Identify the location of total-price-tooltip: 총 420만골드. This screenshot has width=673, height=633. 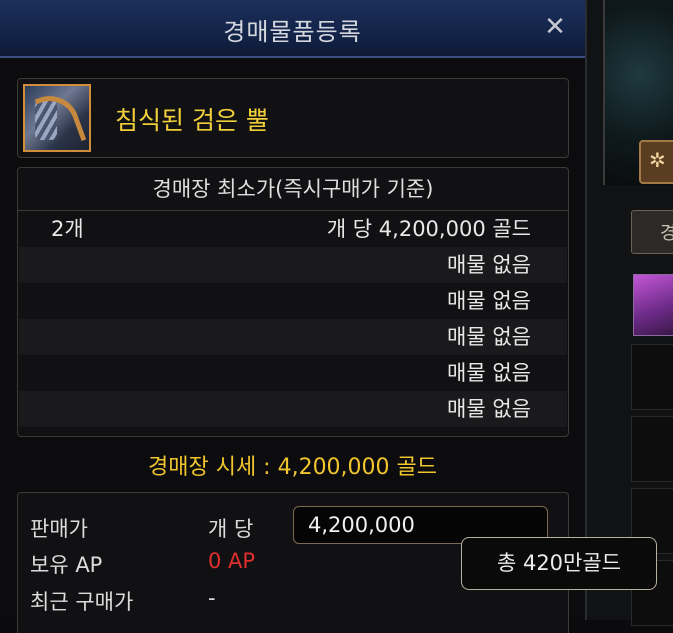
(559, 563).